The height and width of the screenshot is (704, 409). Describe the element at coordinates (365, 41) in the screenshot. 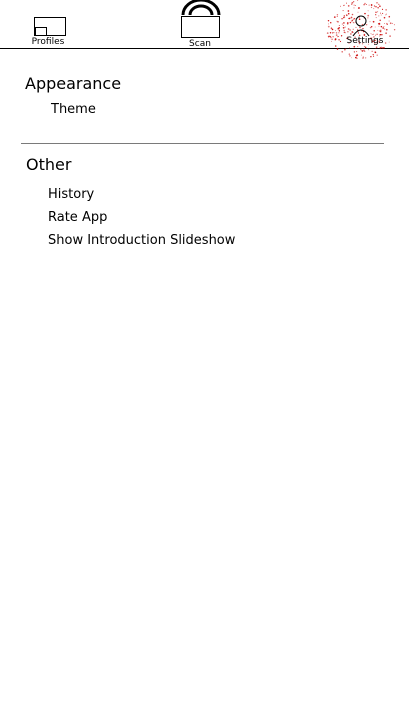

I see `tab-settings-label: Settings` at that location.